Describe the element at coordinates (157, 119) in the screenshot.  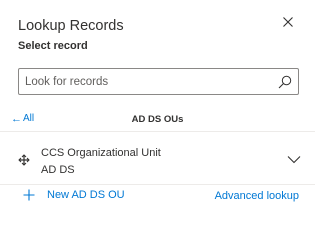
I see `entity-label: AD DS OUs` at that location.